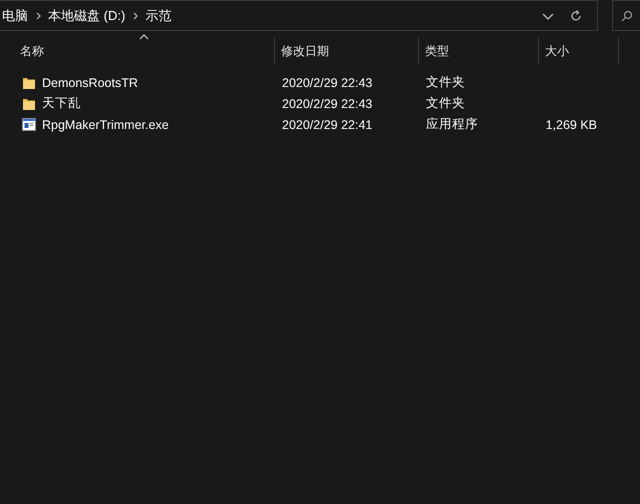 The image size is (640, 504). I want to click on column-header: 大小, so click(579, 51).